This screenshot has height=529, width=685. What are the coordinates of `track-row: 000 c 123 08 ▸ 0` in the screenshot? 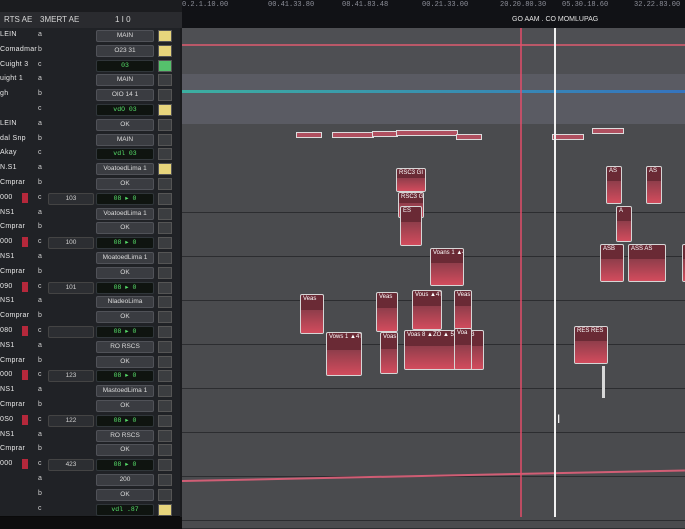 It's located at (90, 376).